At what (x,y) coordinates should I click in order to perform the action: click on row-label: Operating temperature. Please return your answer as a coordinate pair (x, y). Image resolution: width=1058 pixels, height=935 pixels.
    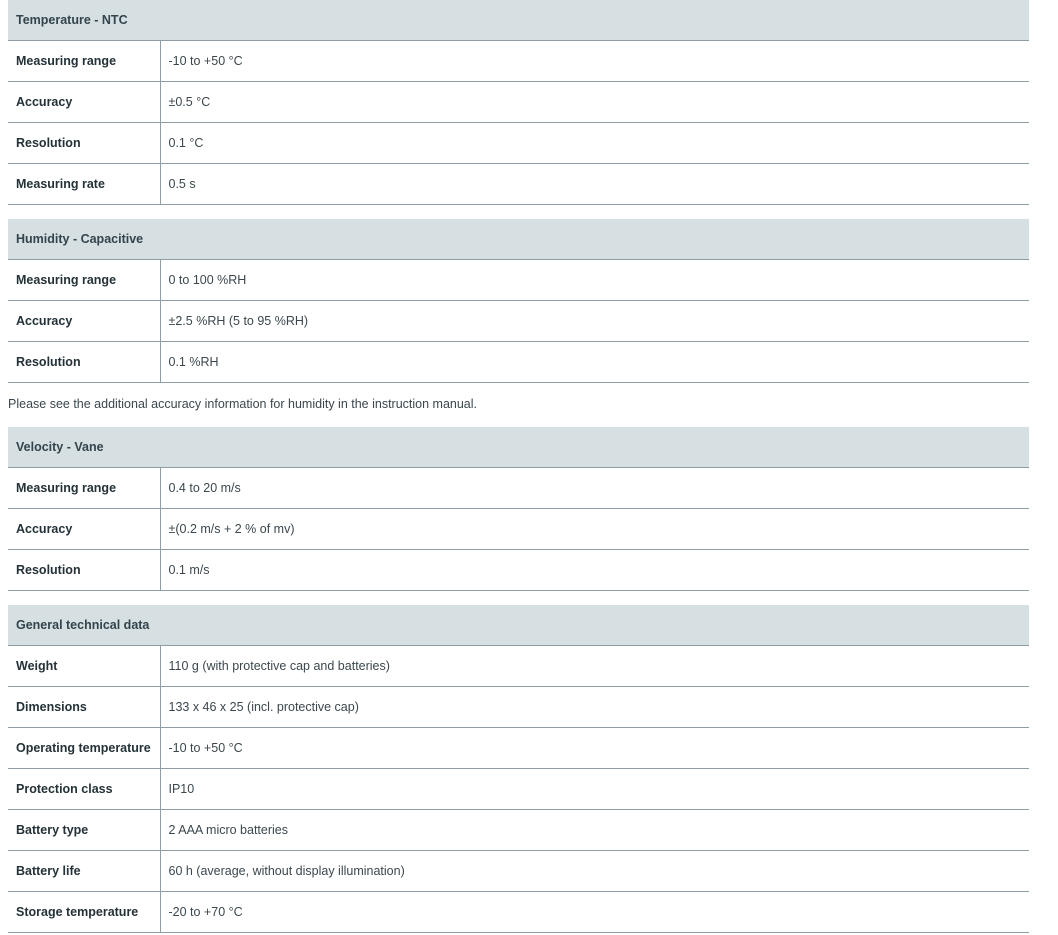
    Looking at the image, I should click on (84, 748).